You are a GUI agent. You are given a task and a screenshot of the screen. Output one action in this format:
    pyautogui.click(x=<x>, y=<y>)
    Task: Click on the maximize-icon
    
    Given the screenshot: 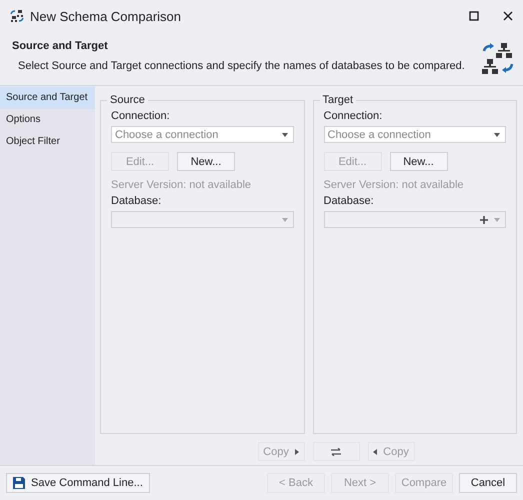 What is the action you would take?
    pyautogui.click(x=474, y=16)
    